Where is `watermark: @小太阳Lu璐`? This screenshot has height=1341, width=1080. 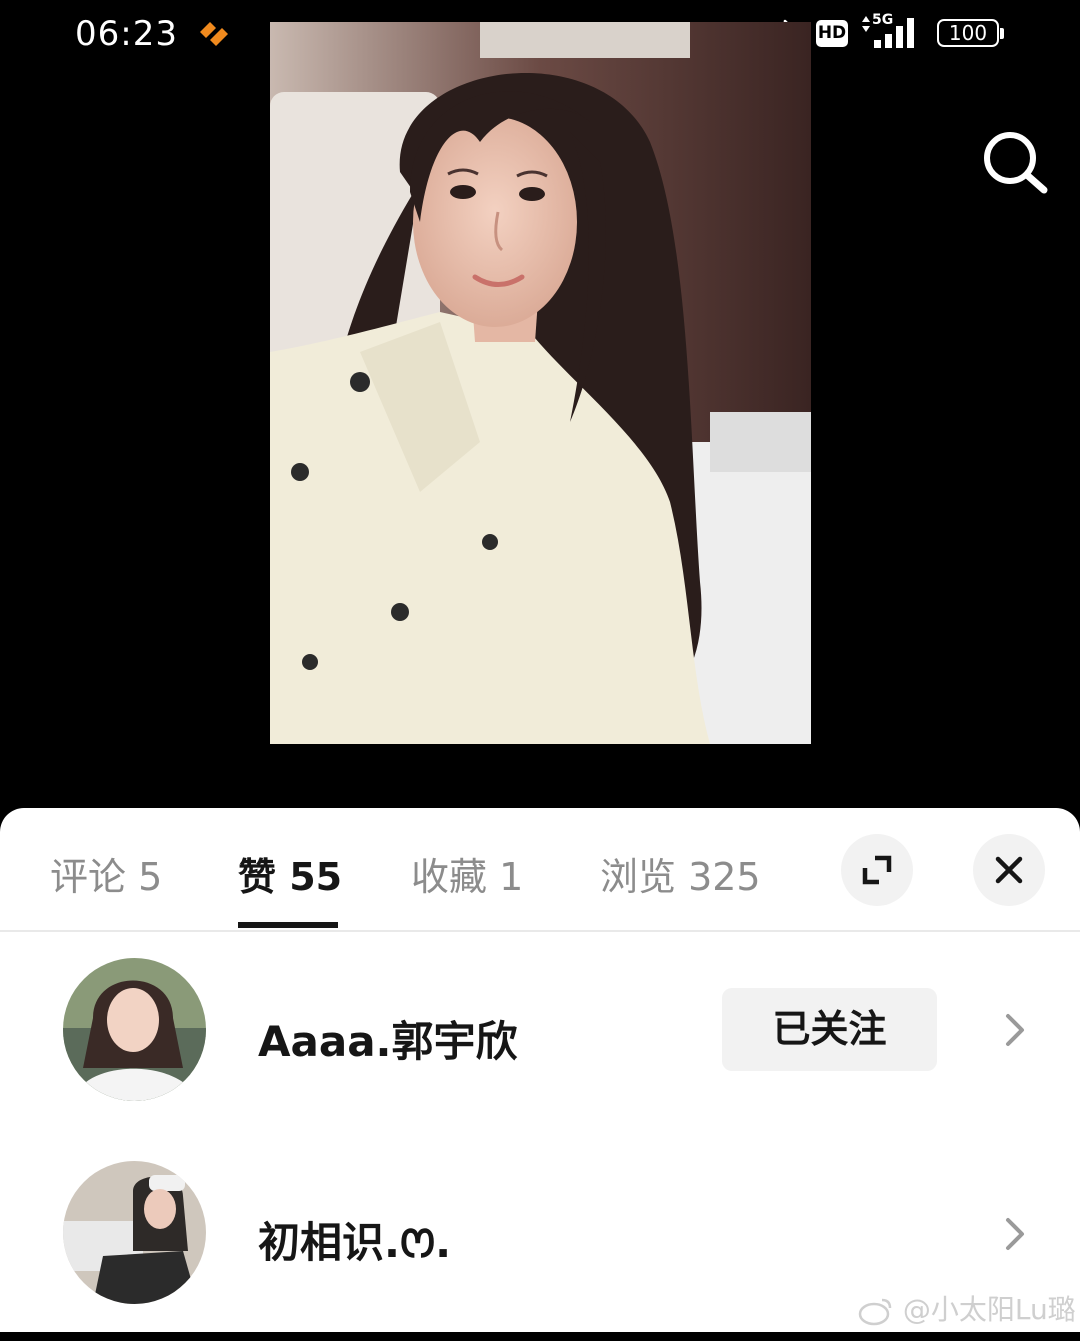 watermark: @小太阳Lu璐 is located at coordinates (967, 1307).